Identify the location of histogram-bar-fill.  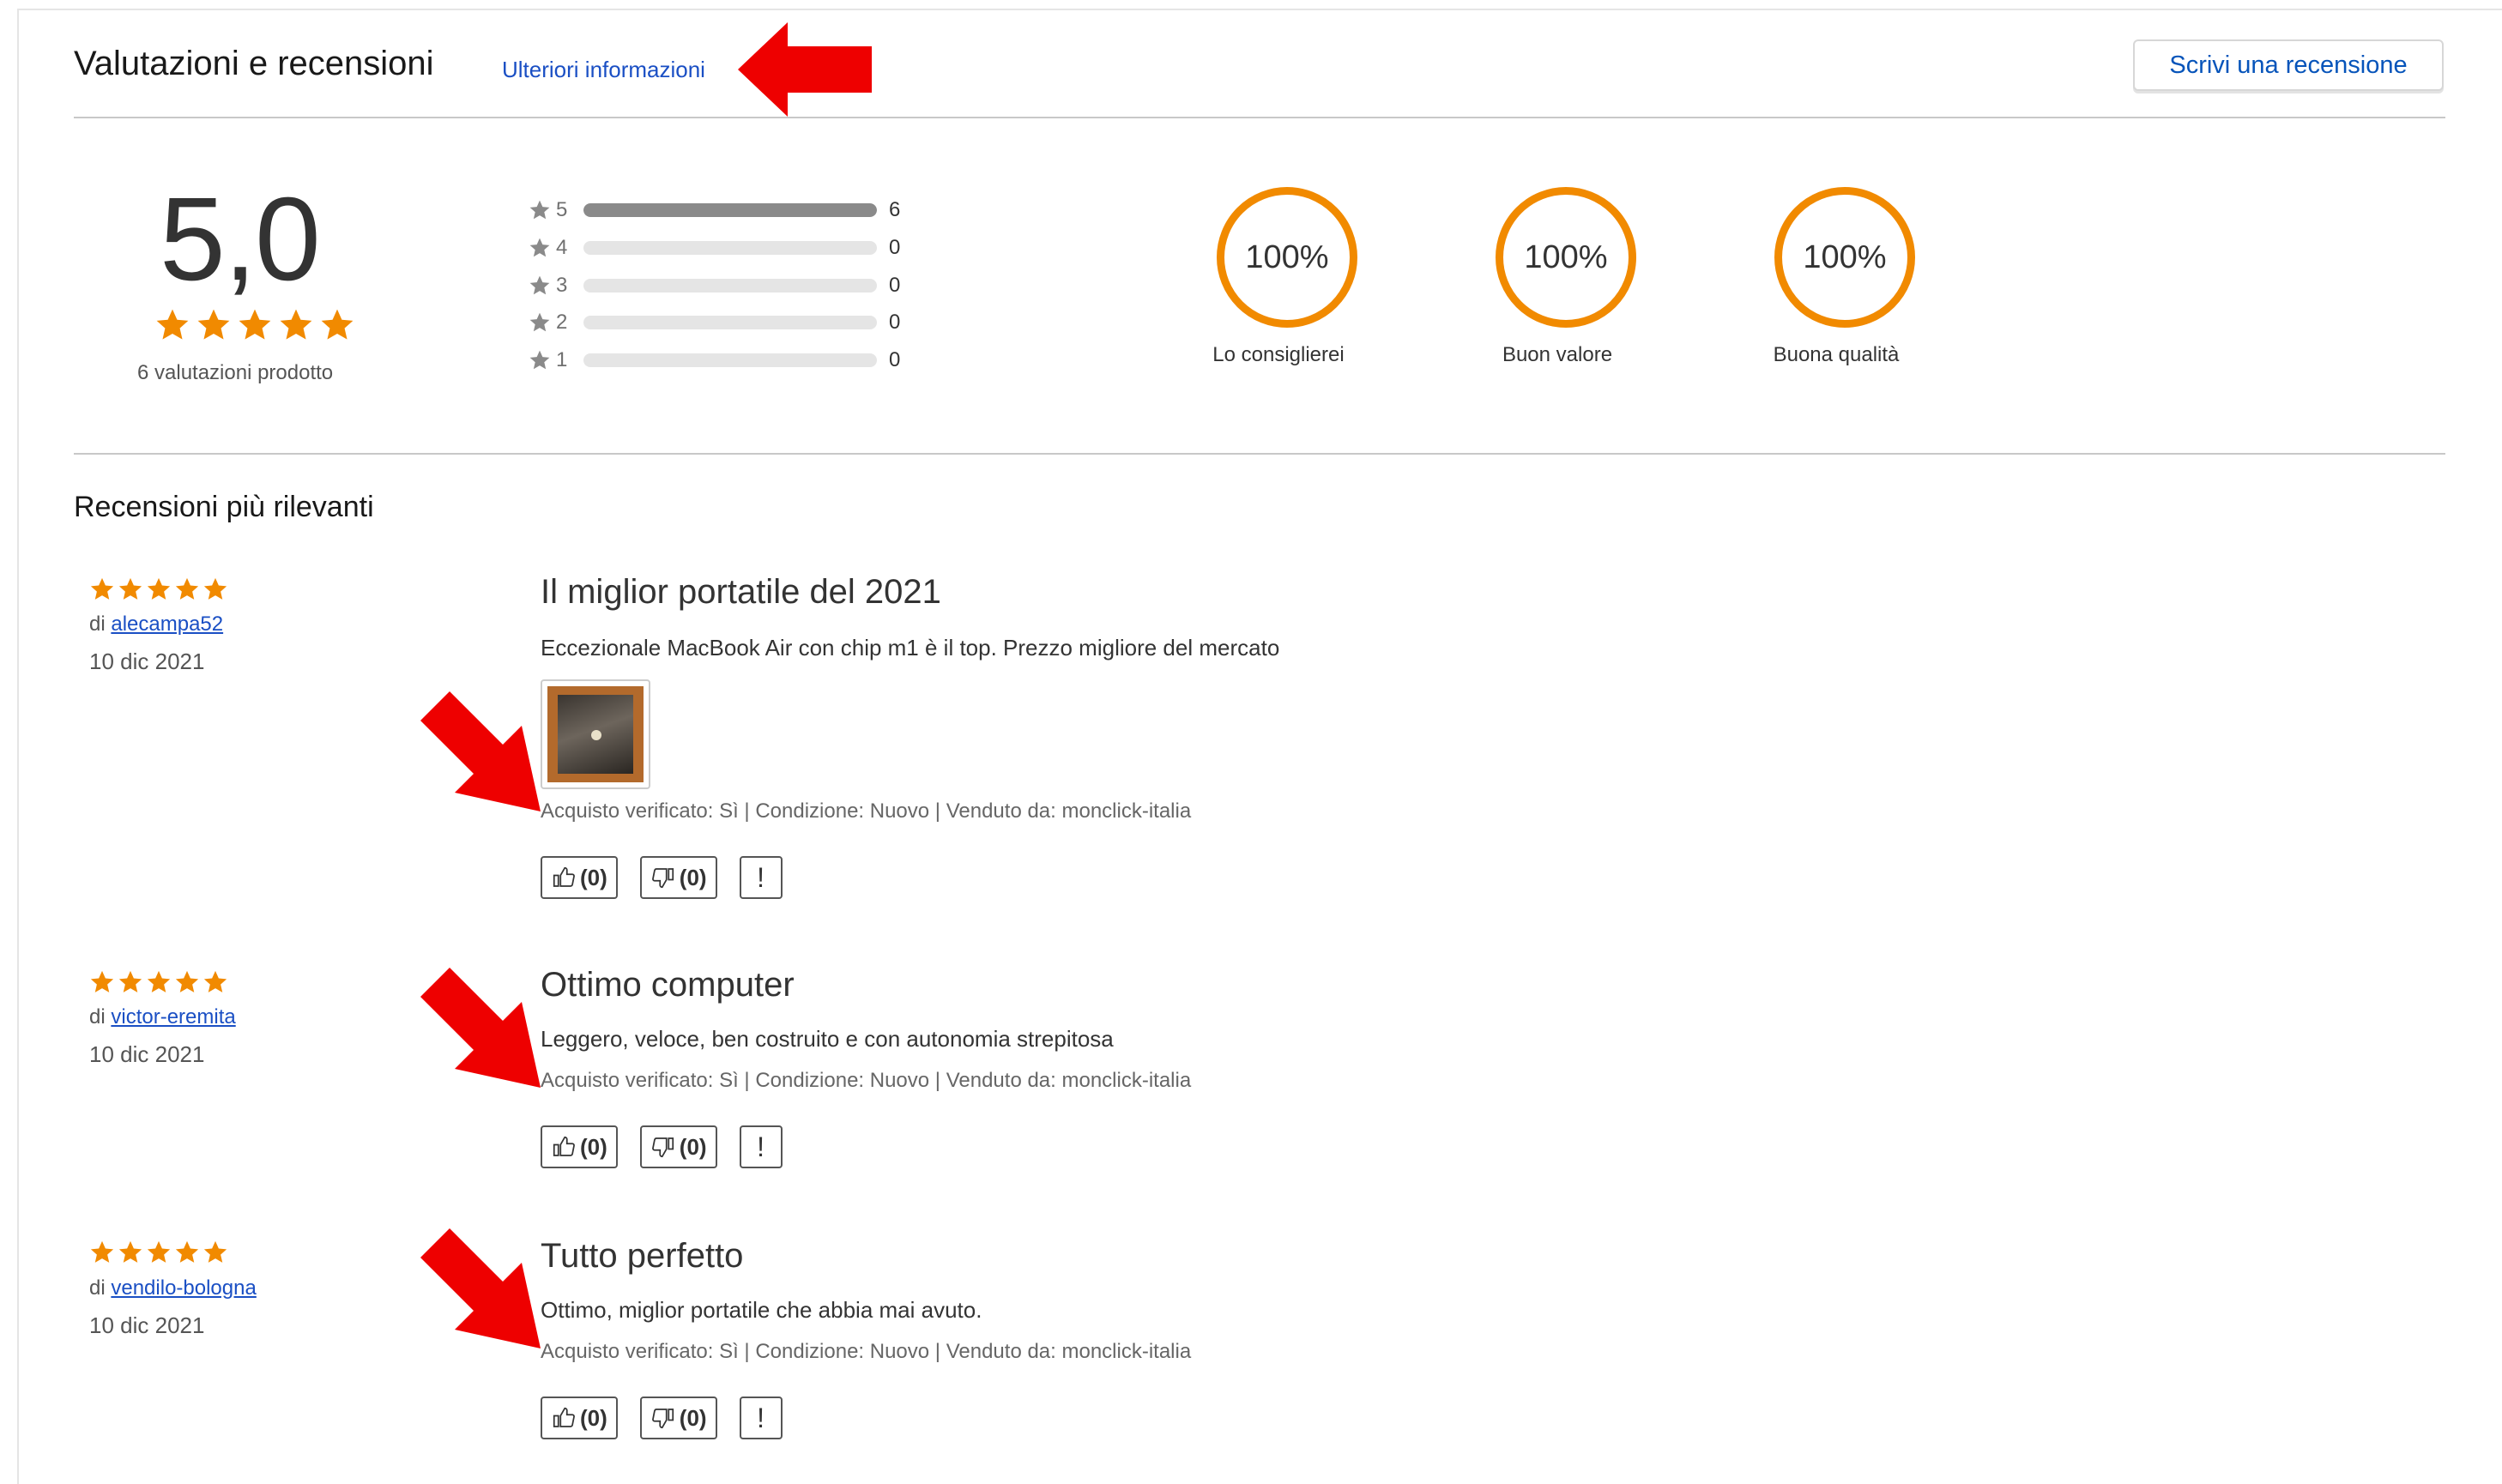
(730, 210).